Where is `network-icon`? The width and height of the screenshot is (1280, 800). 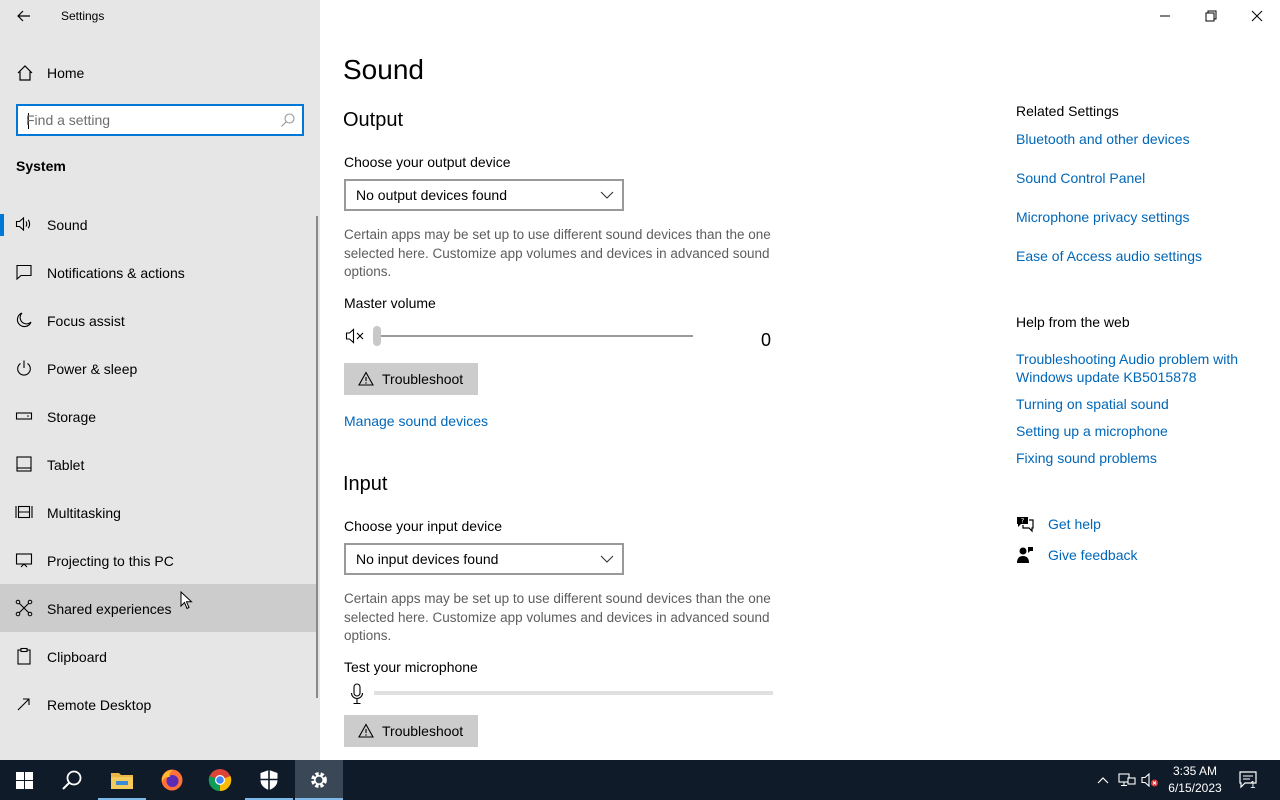
network-icon is located at coordinates (1127, 780).